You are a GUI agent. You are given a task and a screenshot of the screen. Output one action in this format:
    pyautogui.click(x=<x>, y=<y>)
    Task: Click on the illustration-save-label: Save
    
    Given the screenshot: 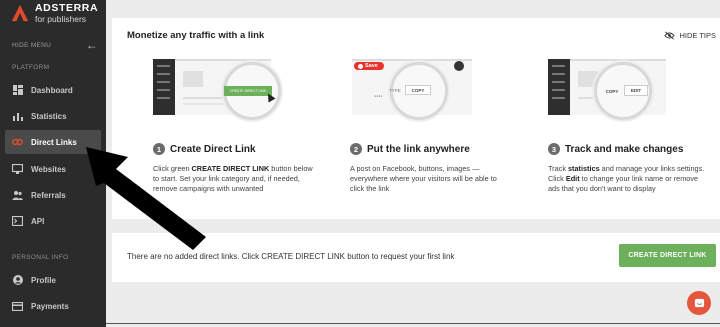 What is the action you would take?
    pyautogui.click(x=371, y=66)
    